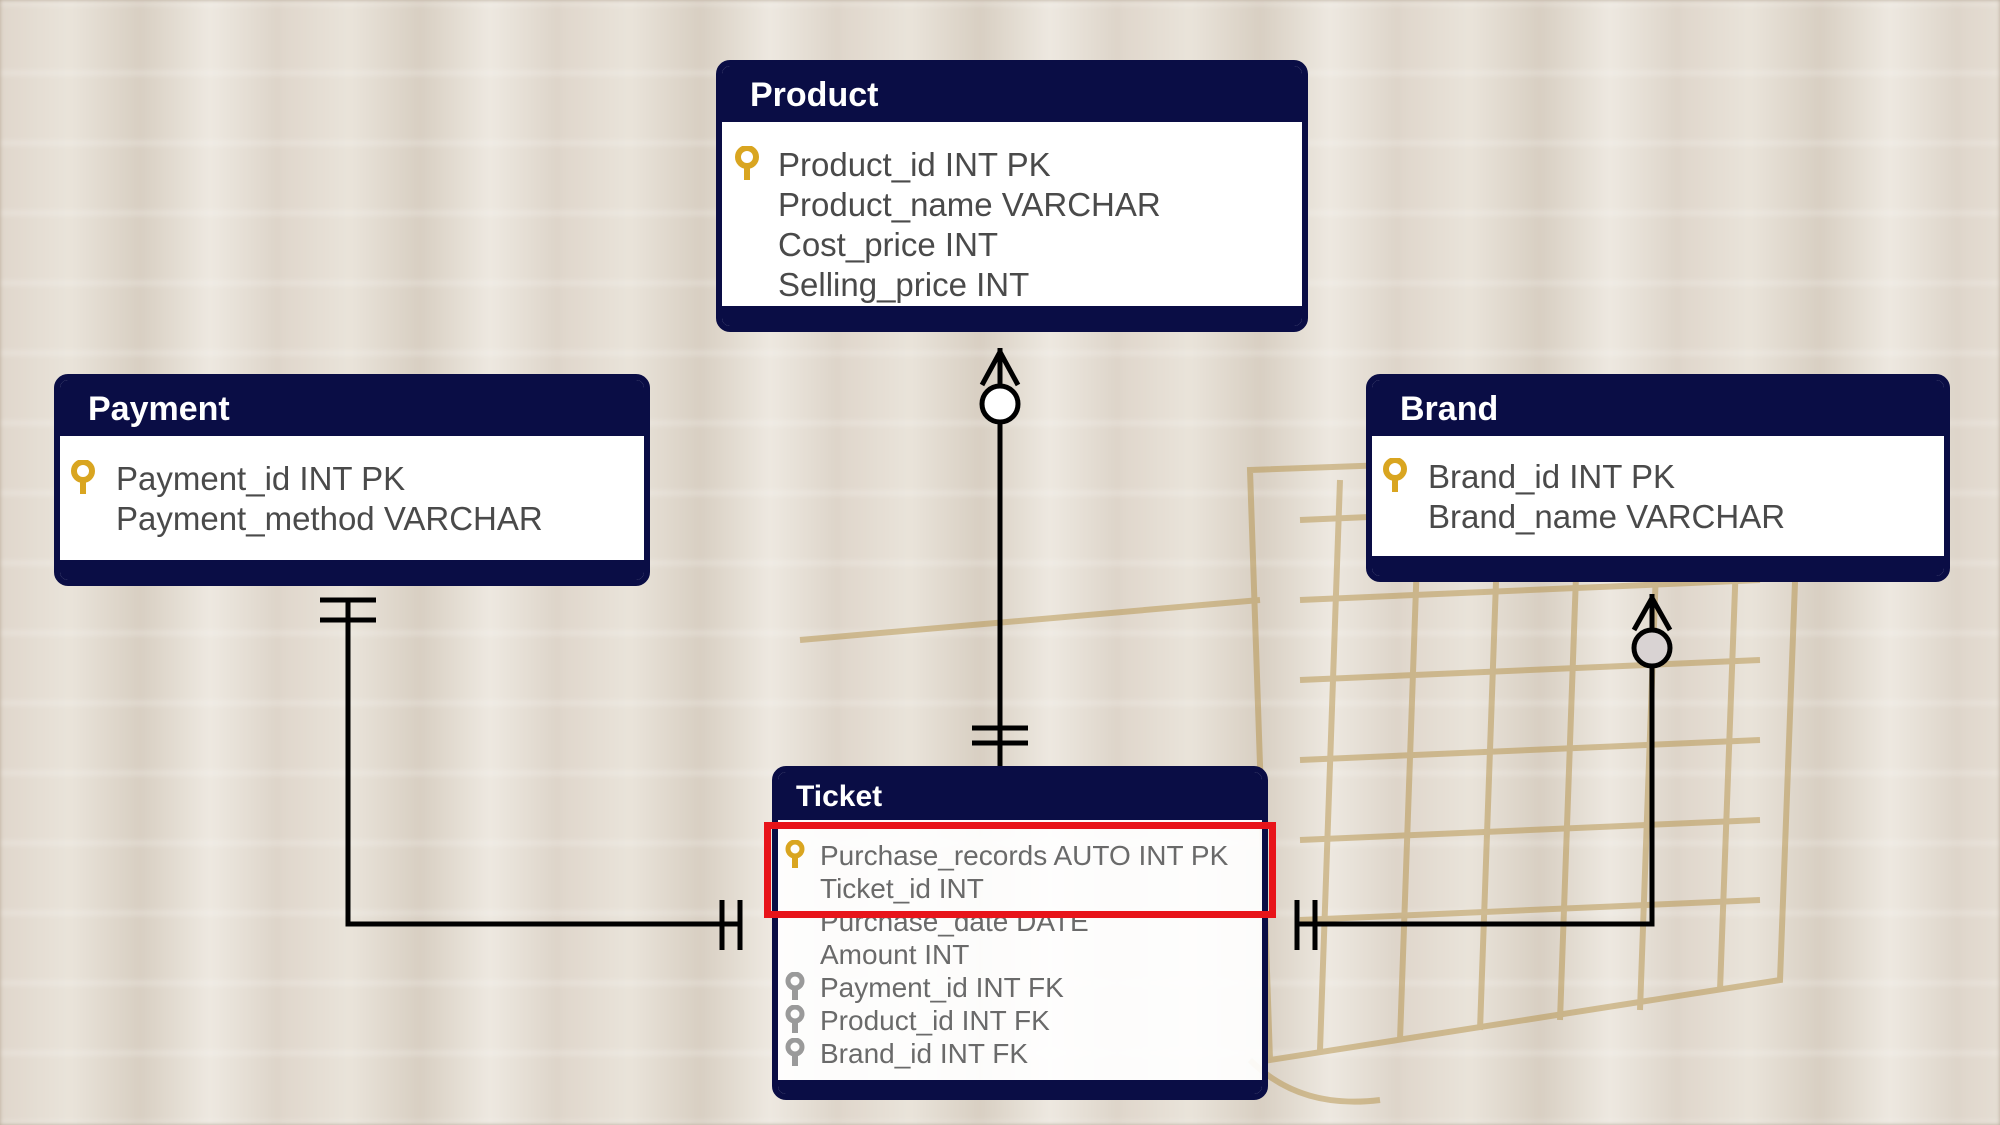 This screenshot has height=1125, width=2000. I want to click on brand-ticket-connector, so click(1475, 796).